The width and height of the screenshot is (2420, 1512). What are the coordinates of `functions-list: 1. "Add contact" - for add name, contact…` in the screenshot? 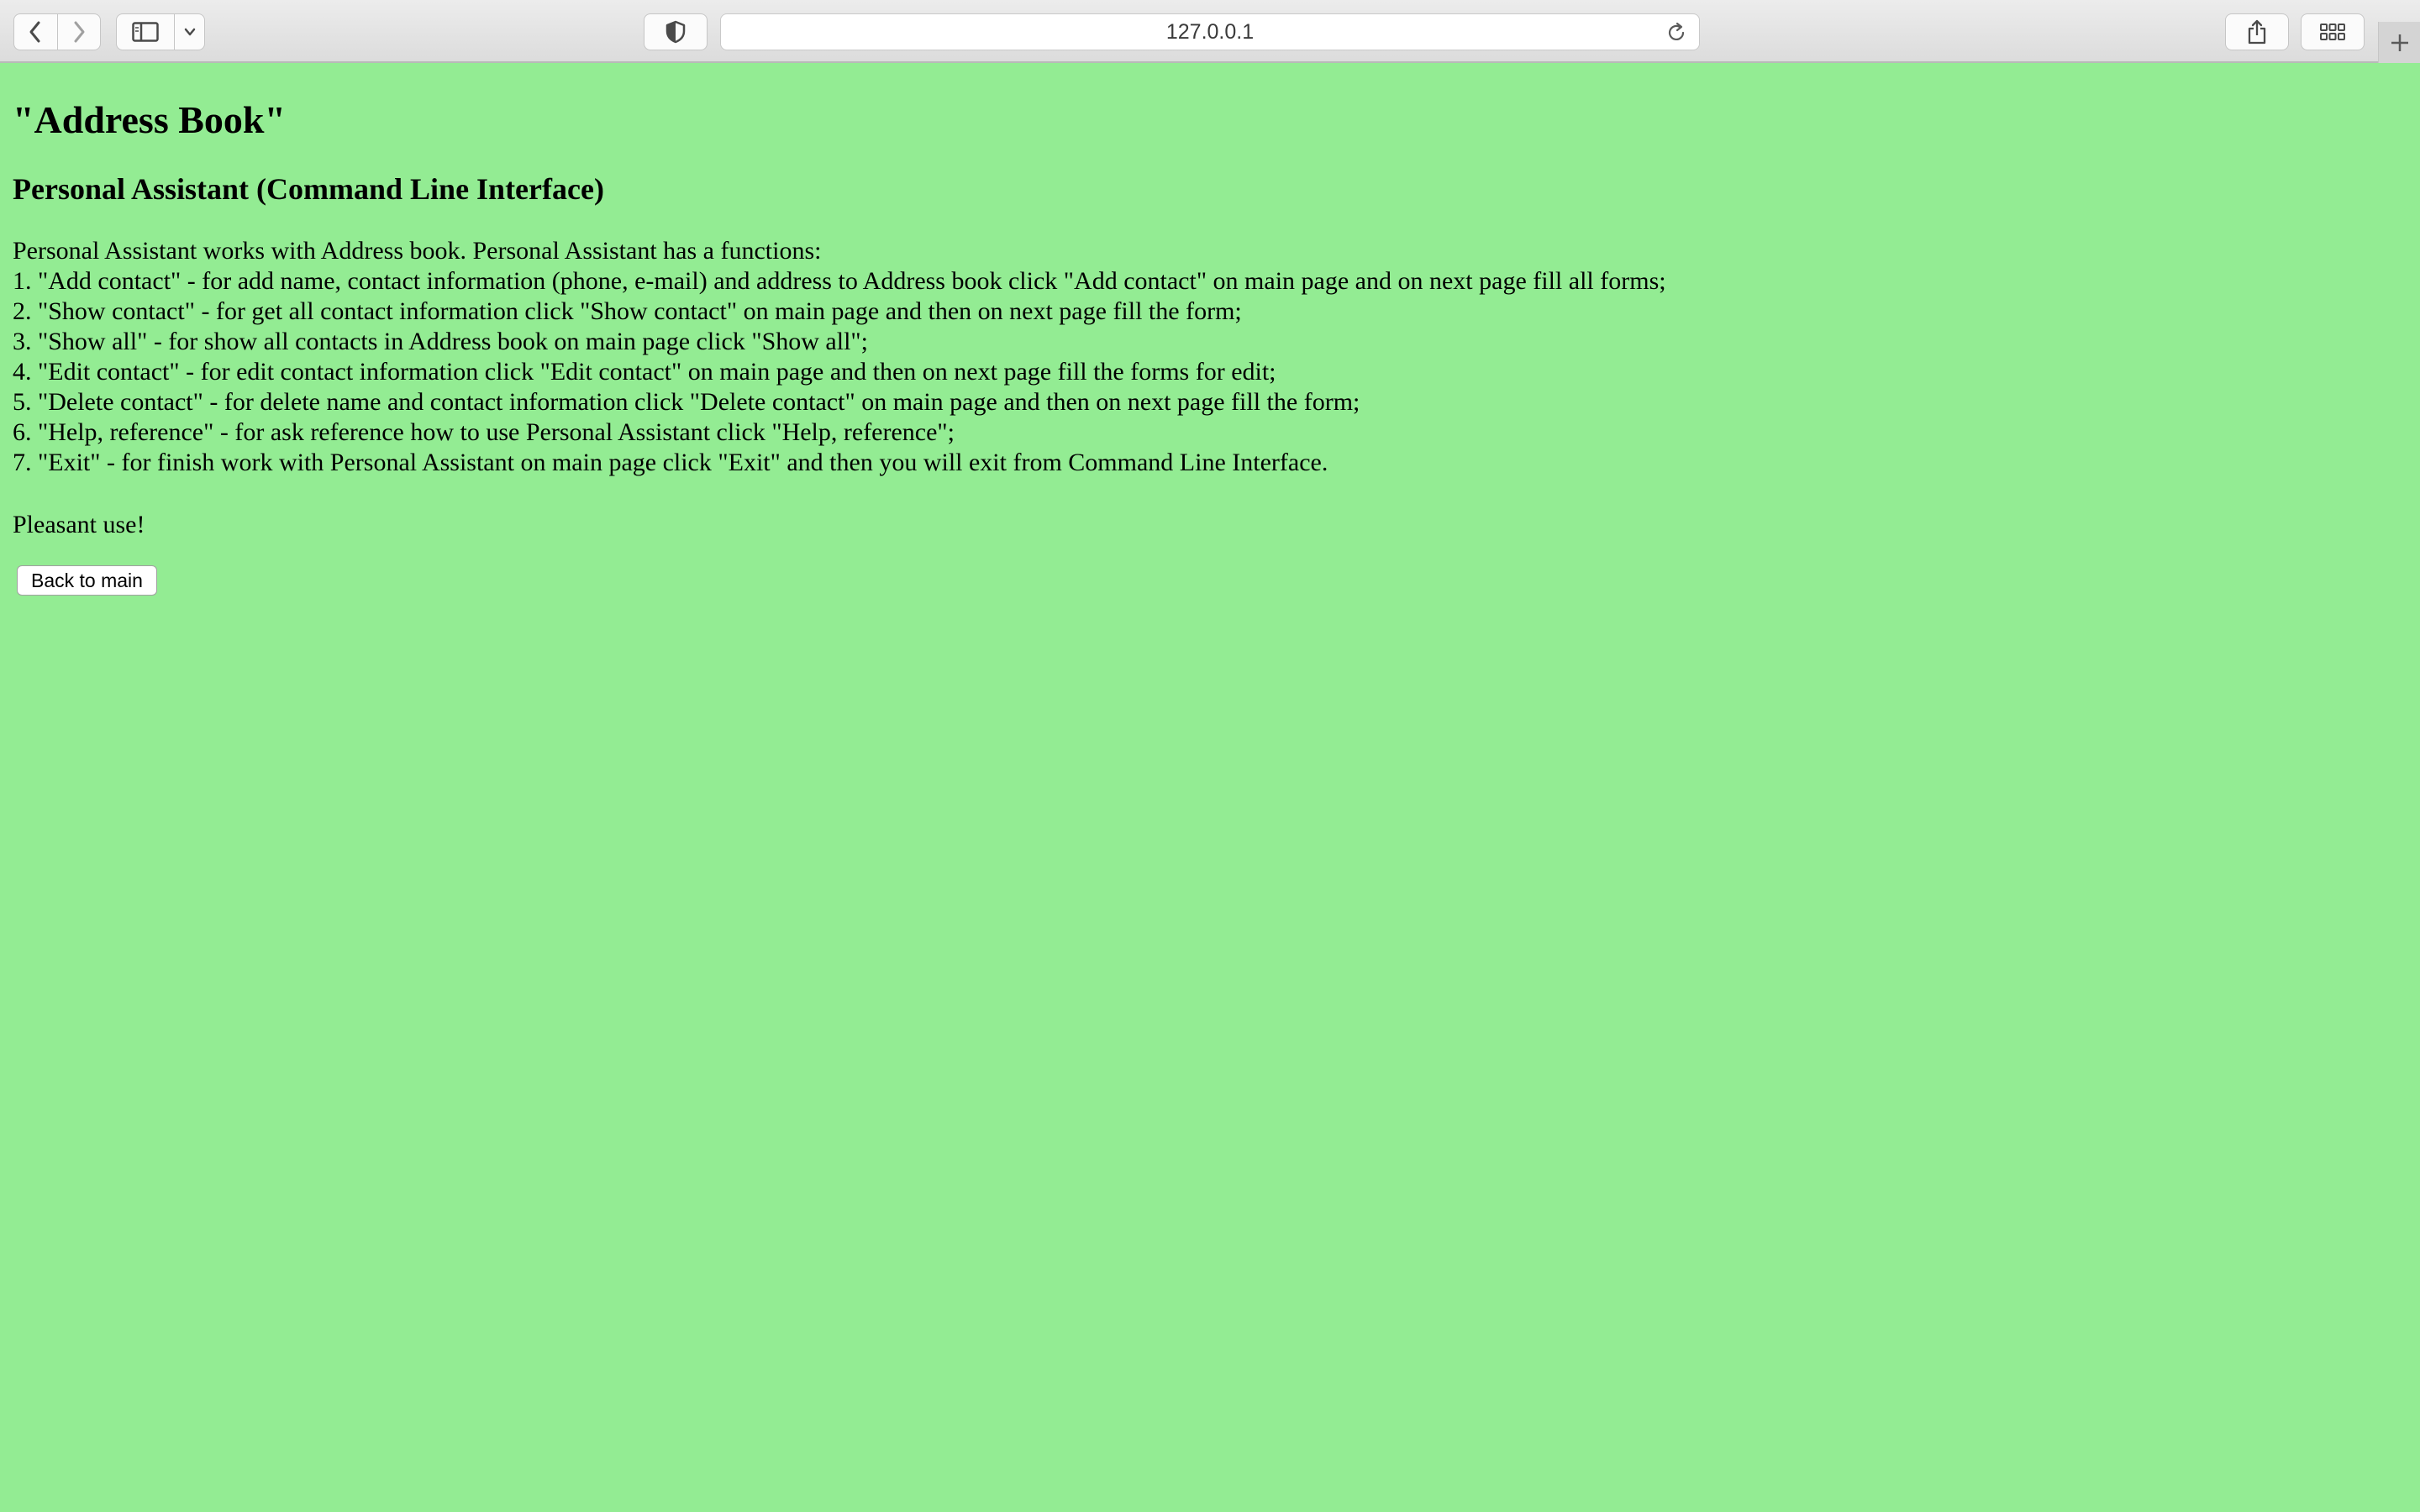 It's located at (1210, 372).